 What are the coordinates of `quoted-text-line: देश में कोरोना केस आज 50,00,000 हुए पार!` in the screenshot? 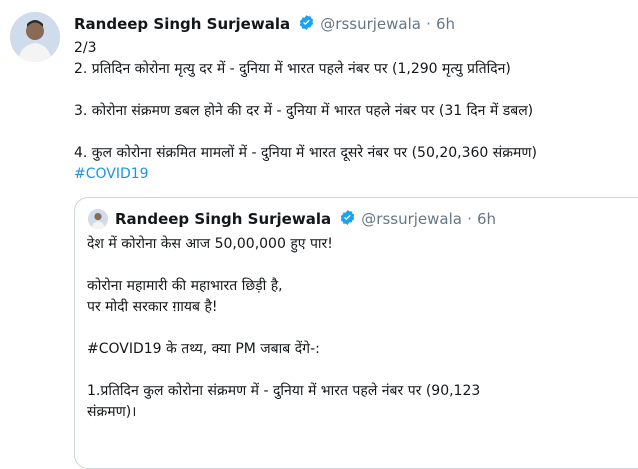 It's located at (210, 244).